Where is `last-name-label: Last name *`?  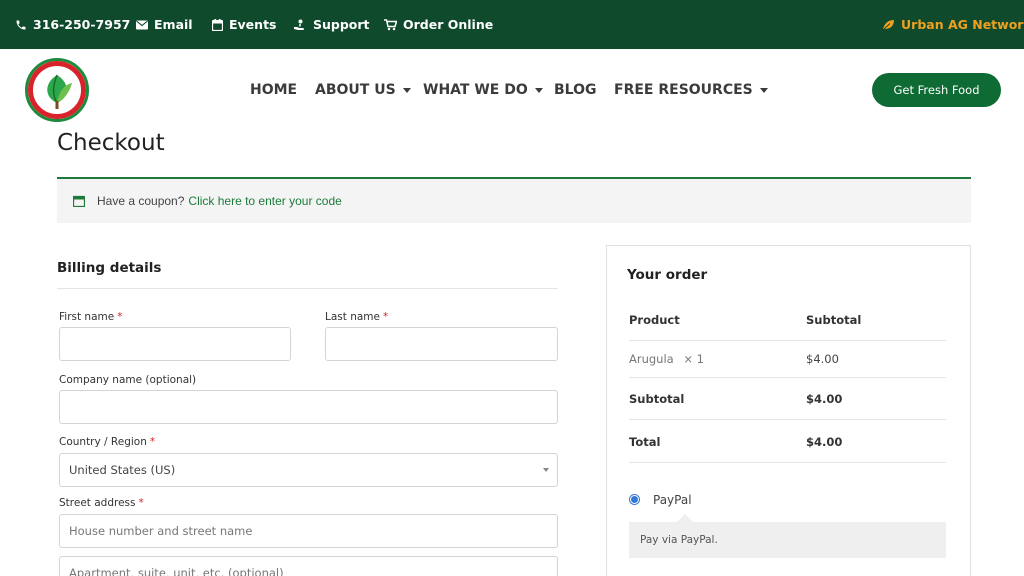
last-name-label: Last name * is located at coordinates (356, 317).